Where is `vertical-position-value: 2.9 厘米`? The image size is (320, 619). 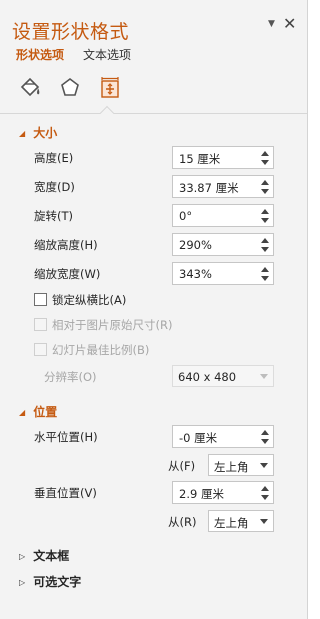
vertical-position-value: 2.9 厘米 is located at coordinates (201, 494).